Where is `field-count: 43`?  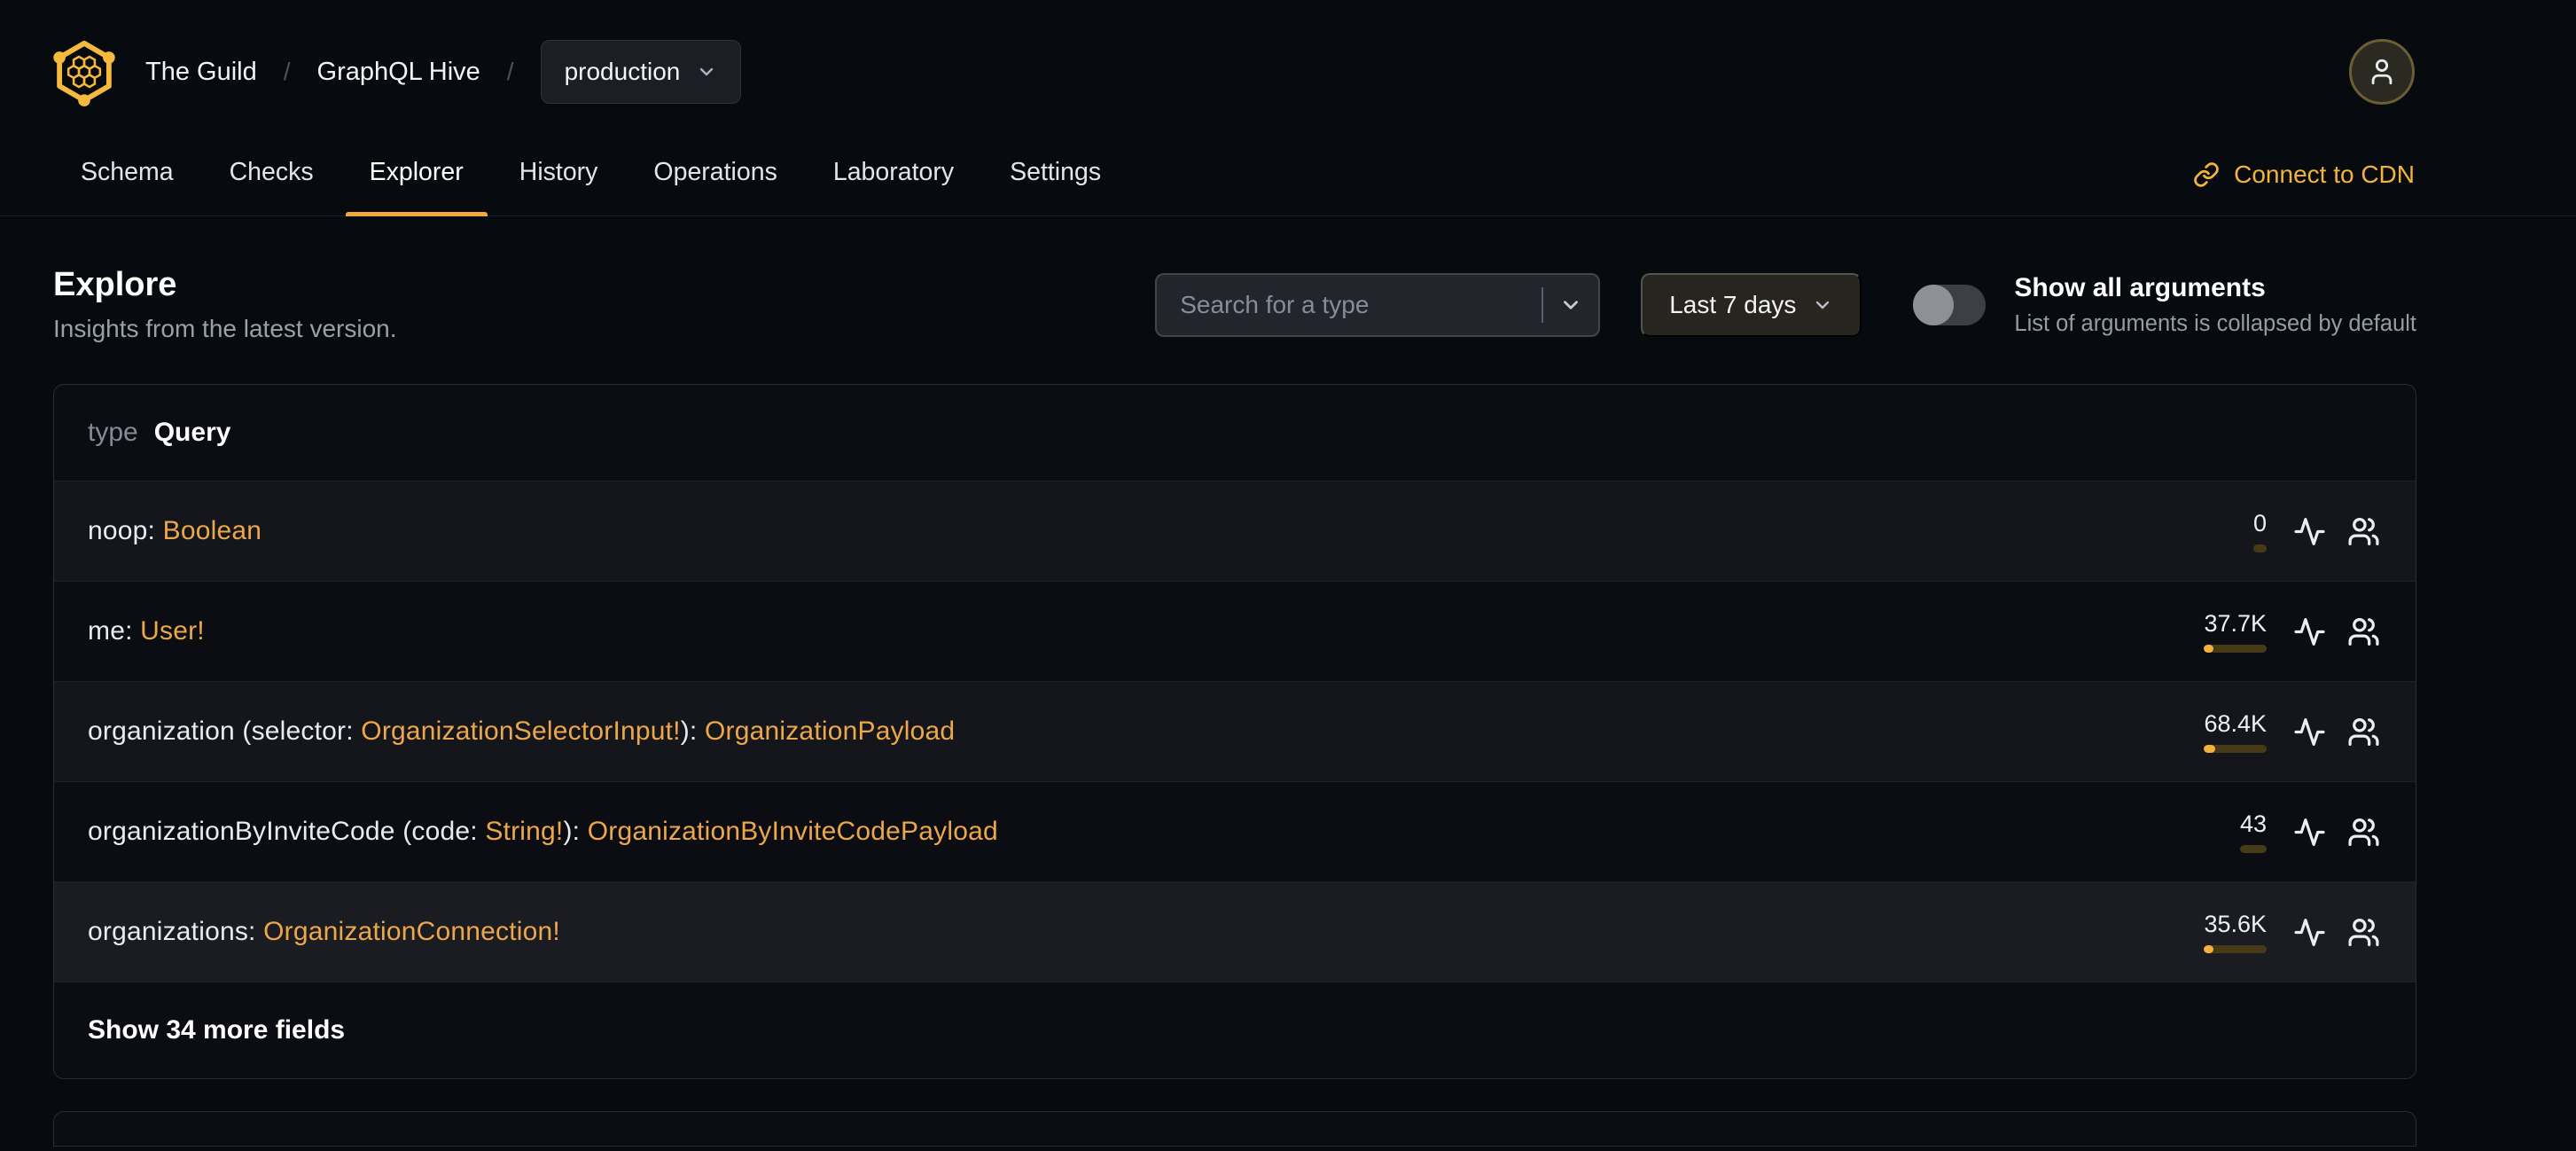 field-count: 43 is located at coordinates (2253, 823).